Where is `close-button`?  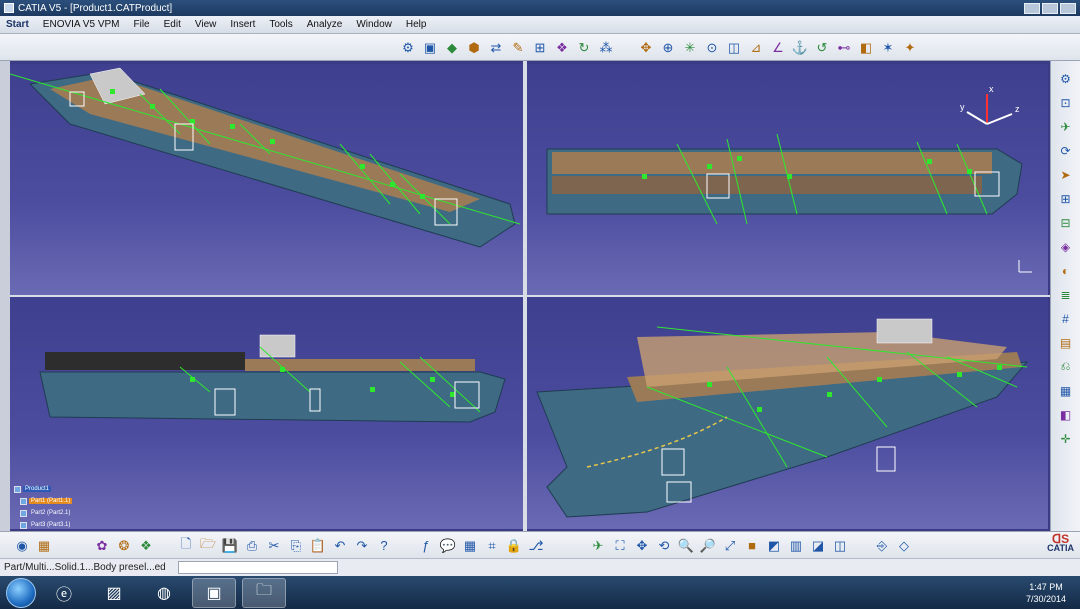 close-button is located at coordinates (1068, 8).